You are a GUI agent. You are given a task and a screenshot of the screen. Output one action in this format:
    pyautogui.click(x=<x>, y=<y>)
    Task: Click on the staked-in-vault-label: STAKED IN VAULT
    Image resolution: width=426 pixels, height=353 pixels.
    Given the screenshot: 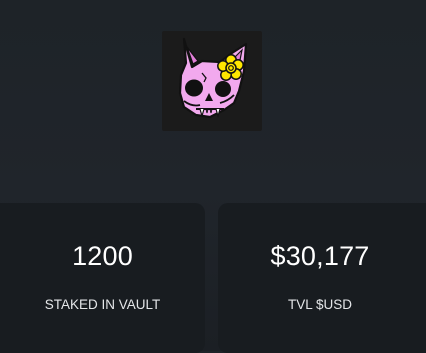 What is the action you would take?
    pyautogui.click(x=102, y=304)
    